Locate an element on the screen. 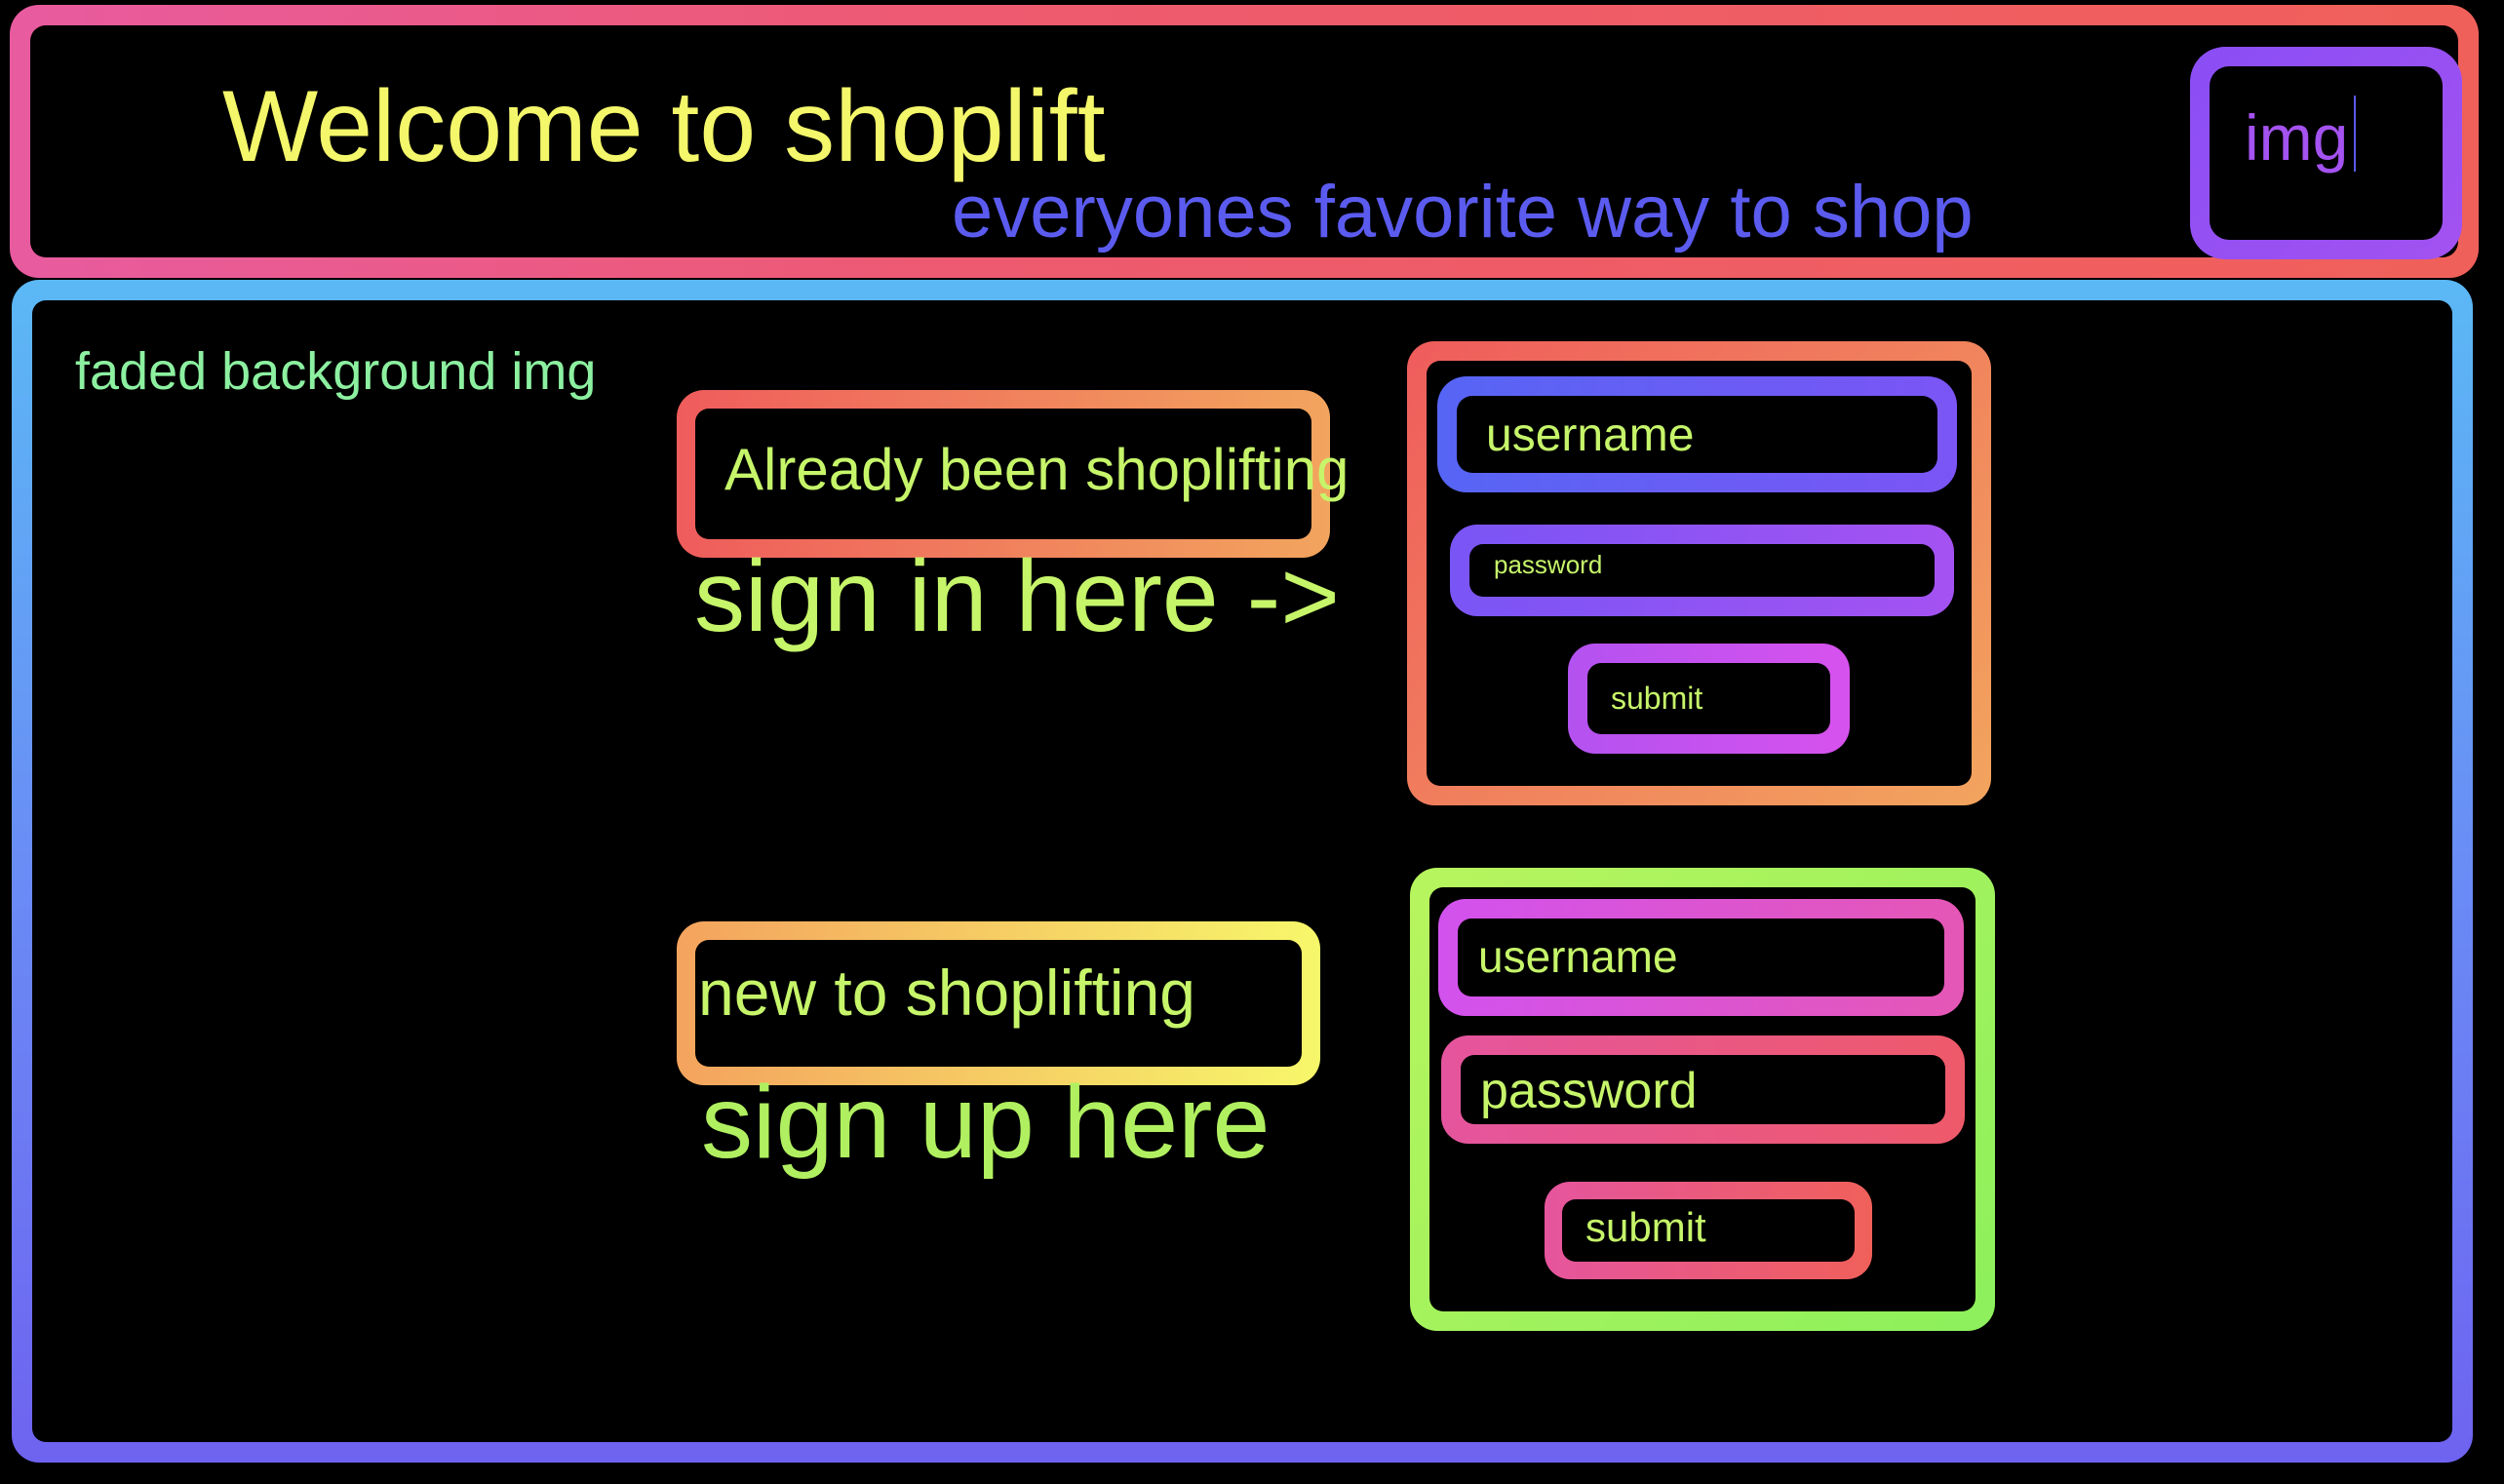  sign-in-submit-label: submit is located at coordinates (1657, 698).